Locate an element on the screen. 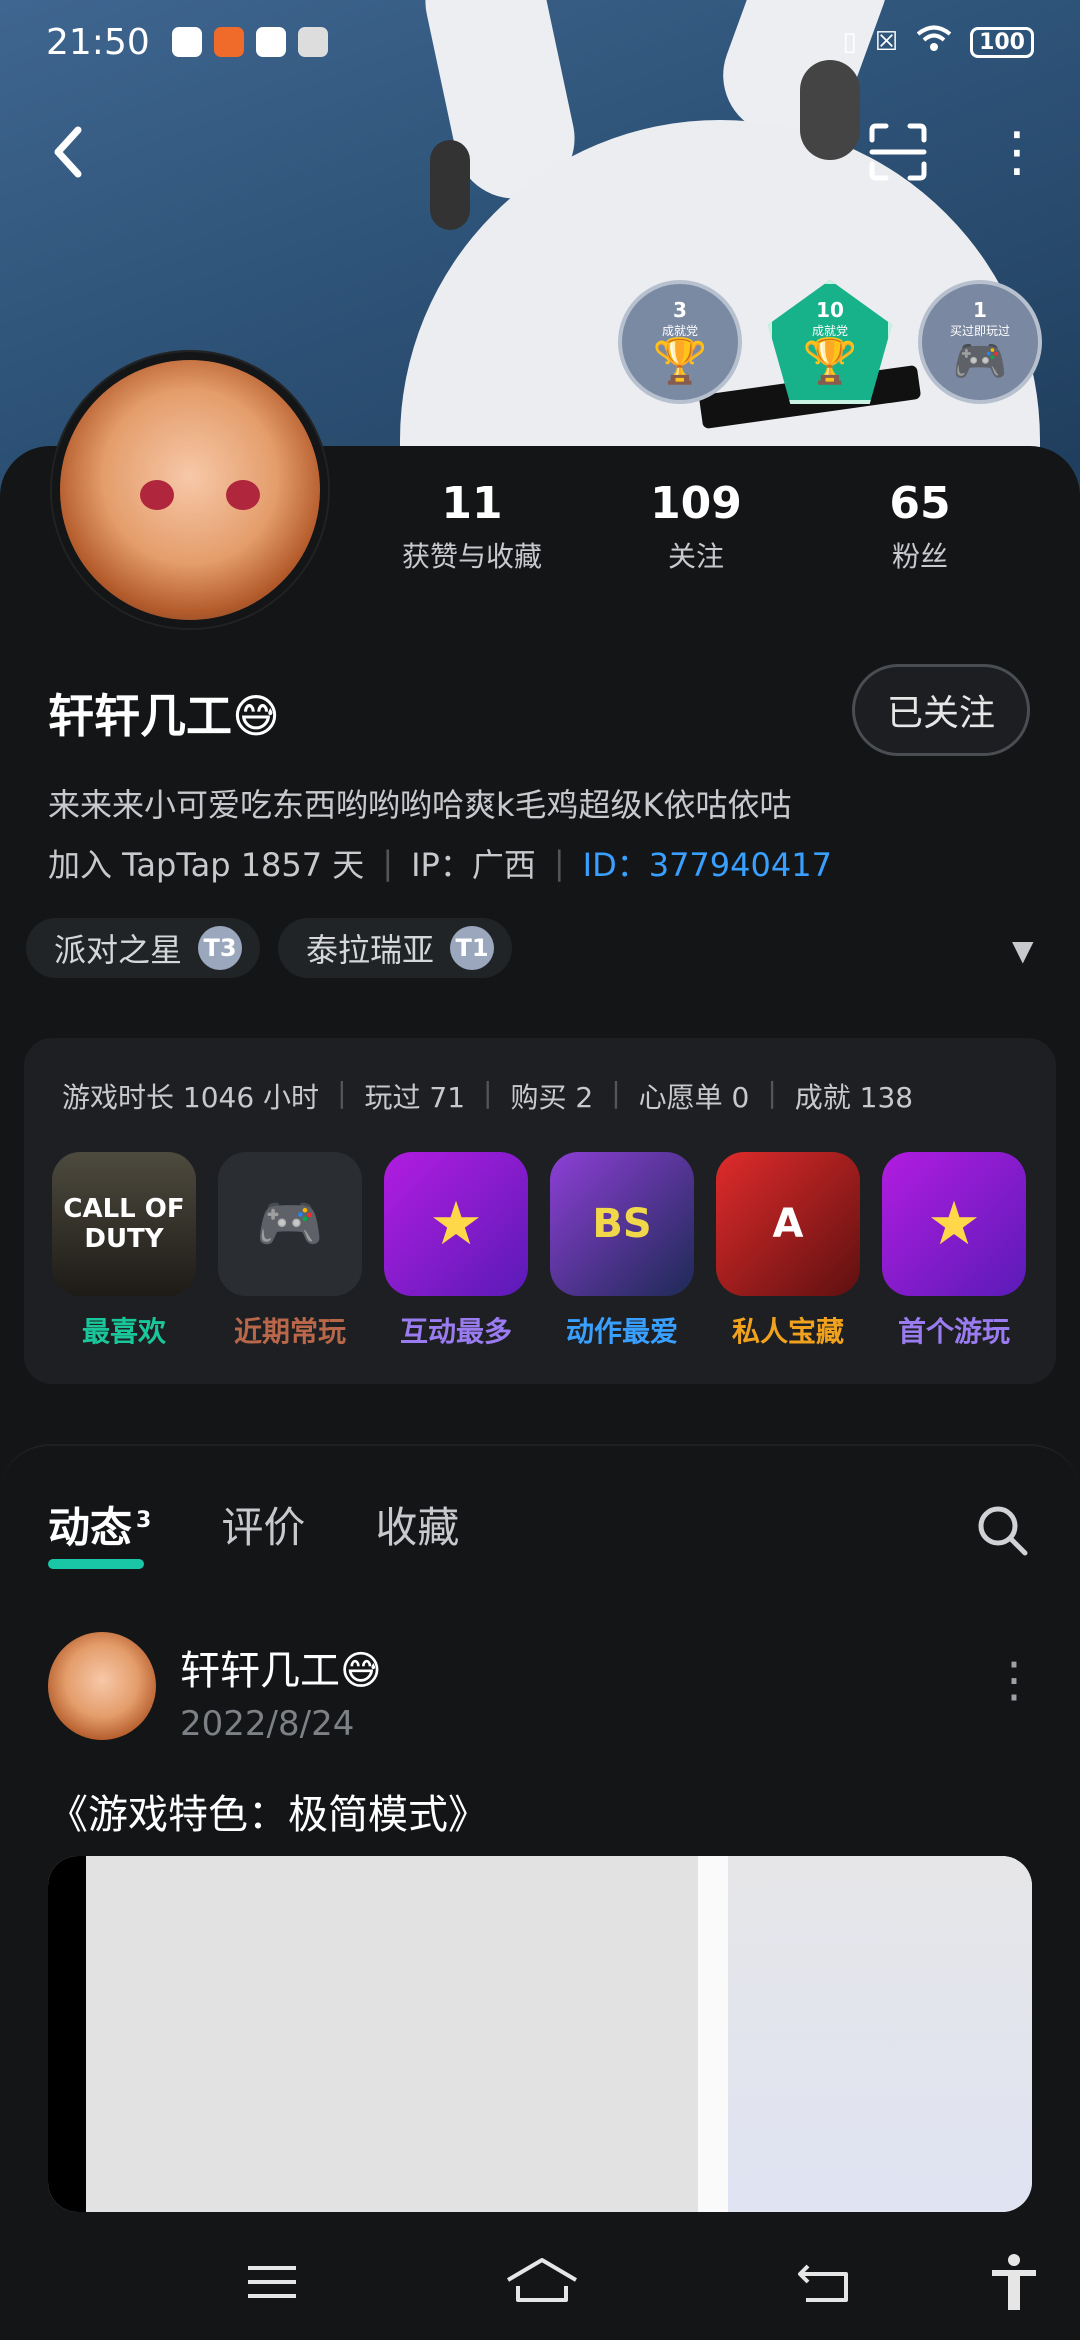  summary-playtime: 游戏时长 1046 小时 is located at coordinates (191, 1097).